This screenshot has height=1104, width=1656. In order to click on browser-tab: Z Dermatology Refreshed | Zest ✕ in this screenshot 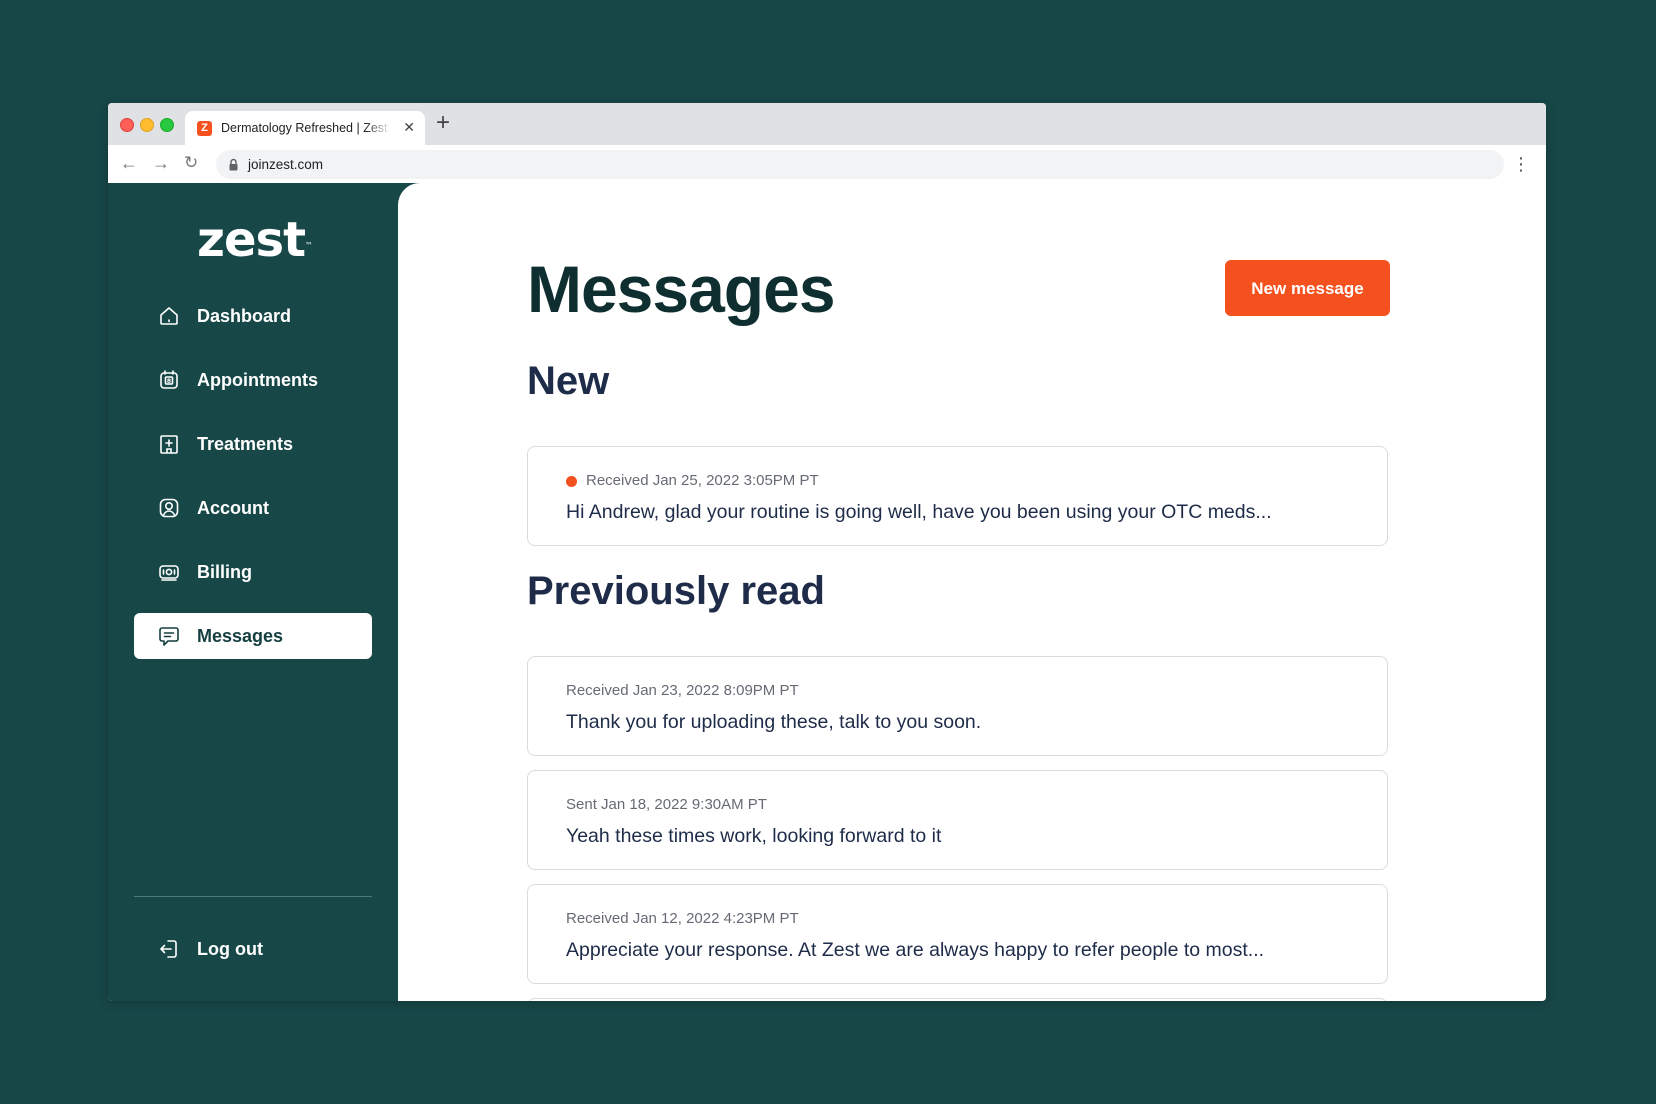, I will do `click(305, 128)`.